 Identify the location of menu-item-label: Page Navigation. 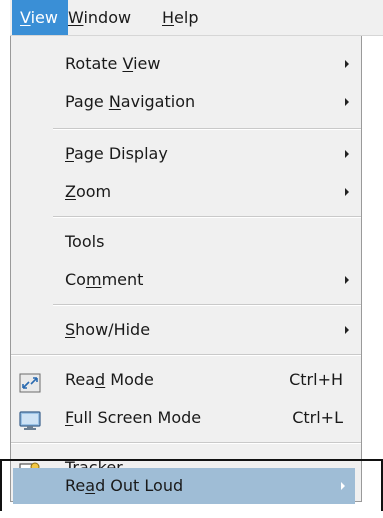
(130, 101).